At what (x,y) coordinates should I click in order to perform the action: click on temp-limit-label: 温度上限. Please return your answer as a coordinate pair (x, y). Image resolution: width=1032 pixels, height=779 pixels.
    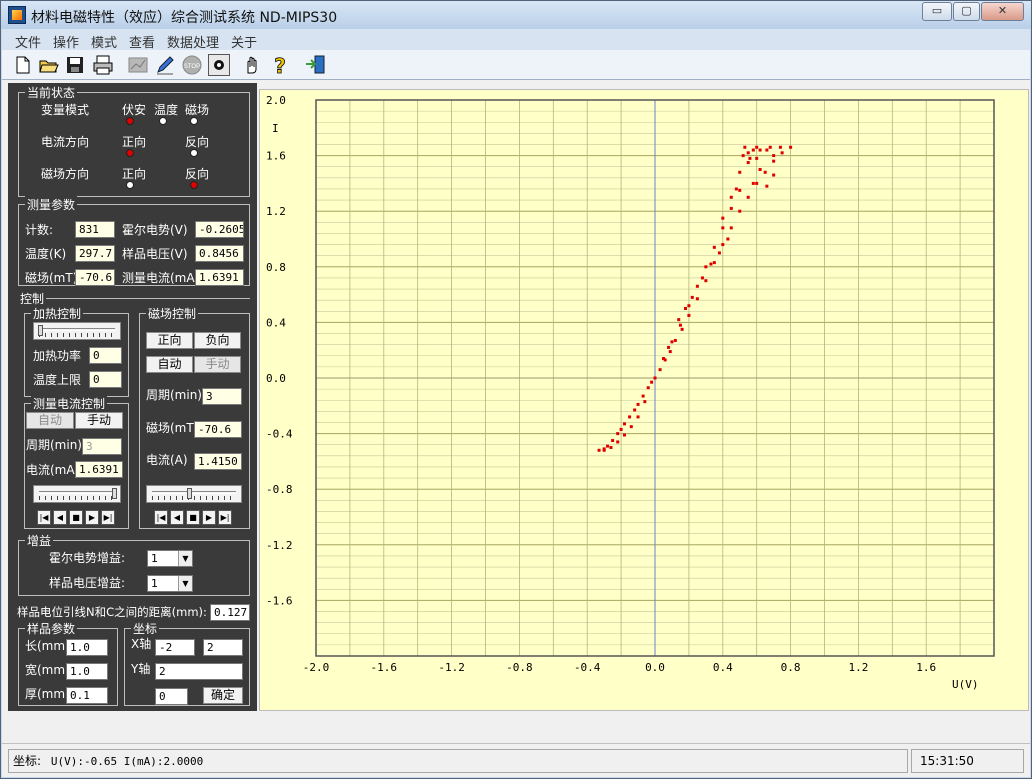
    Looking at the image, I should click on (57, 380).